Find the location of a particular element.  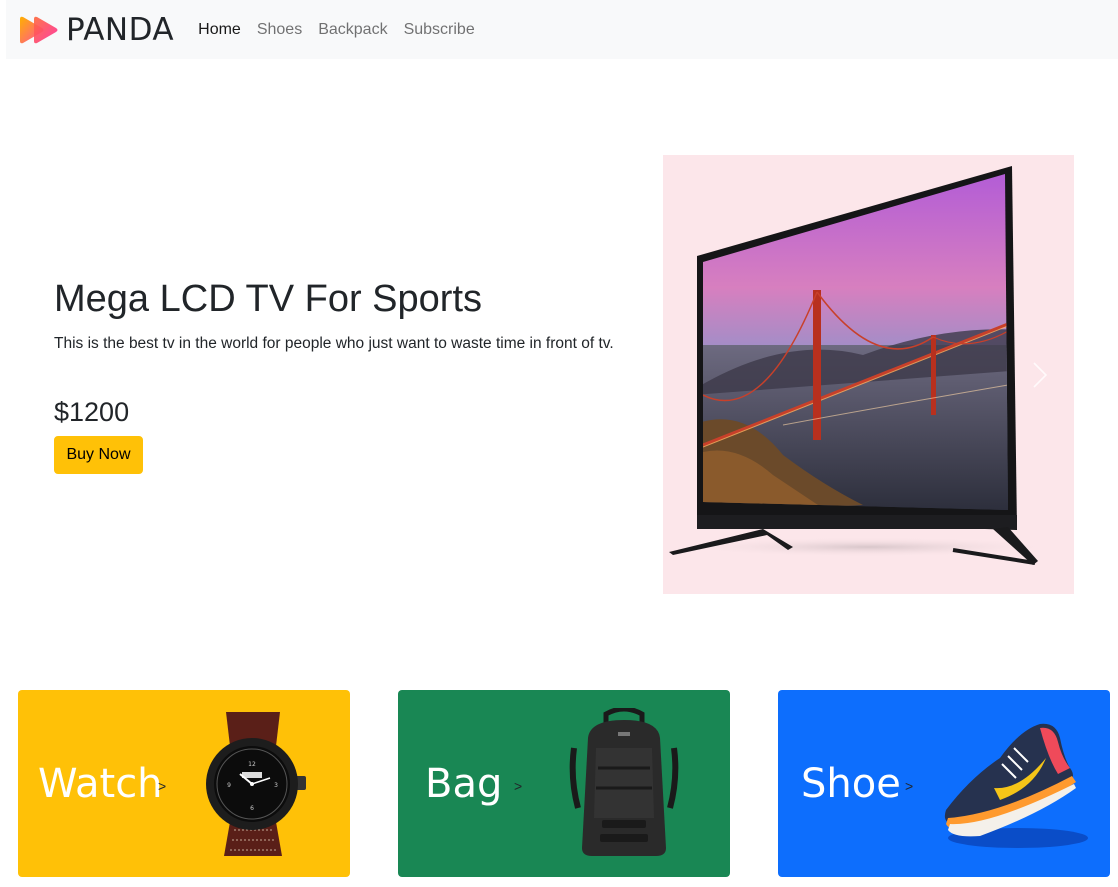

category-card-shoe: Shoe > is located at coordinates (944, 783).